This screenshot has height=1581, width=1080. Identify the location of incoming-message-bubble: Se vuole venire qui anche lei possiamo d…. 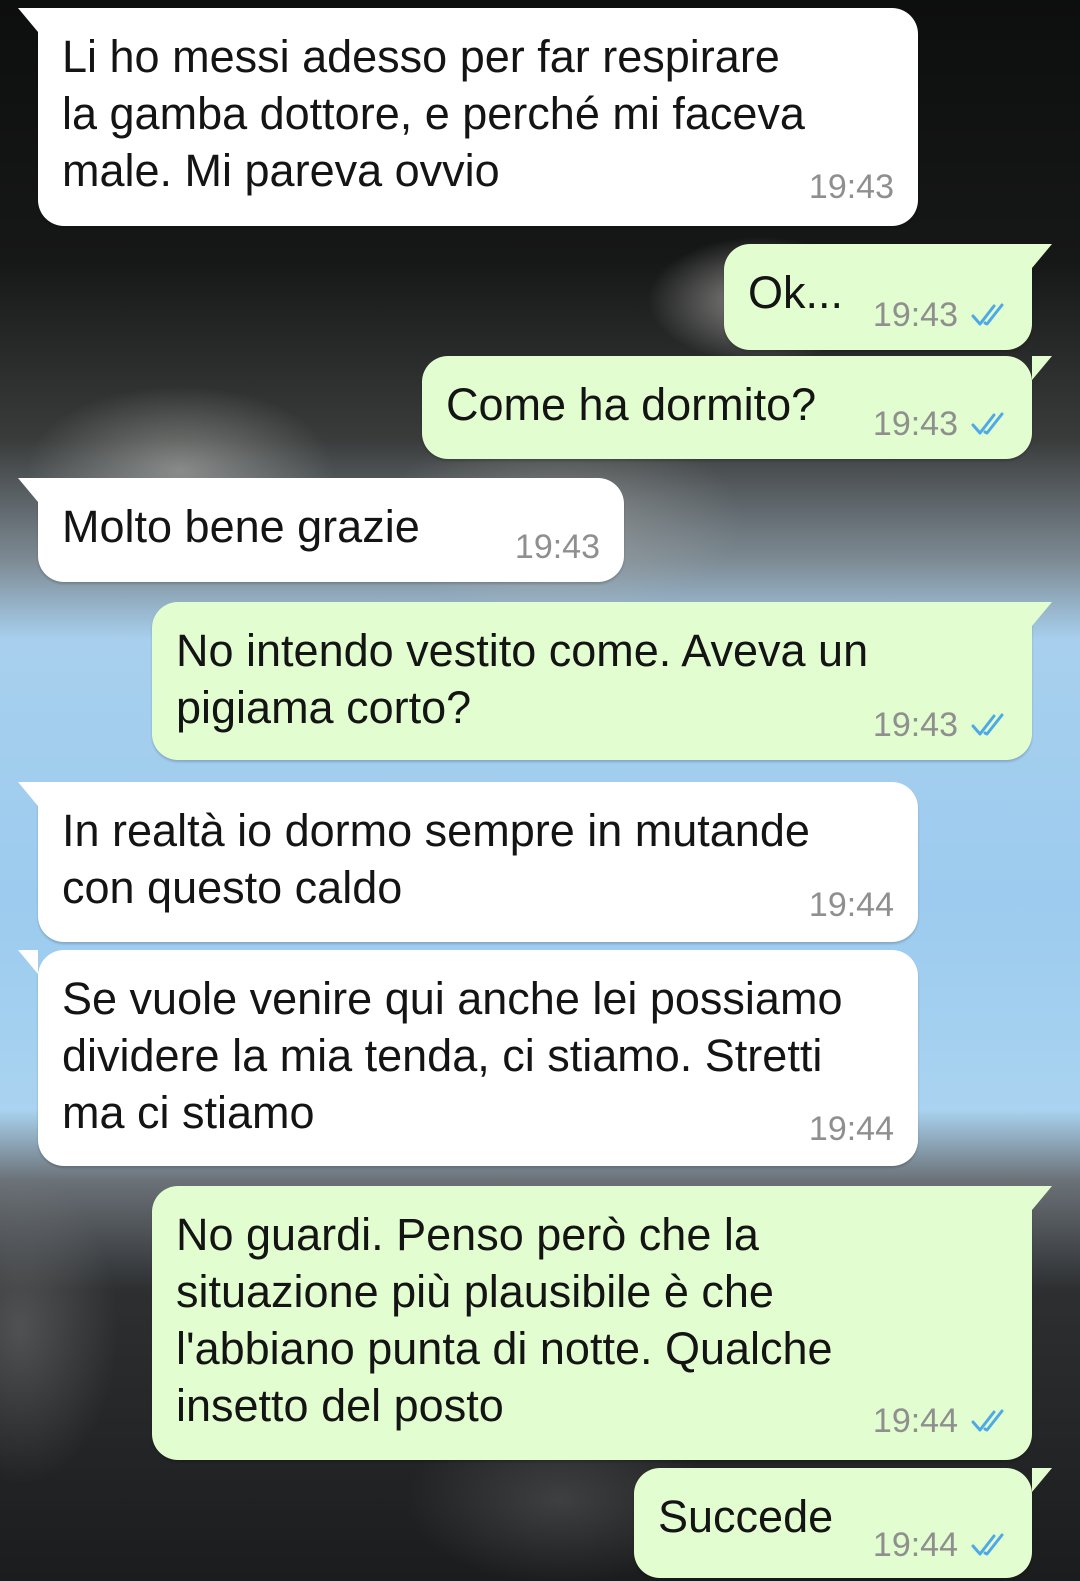
(468, 1058).